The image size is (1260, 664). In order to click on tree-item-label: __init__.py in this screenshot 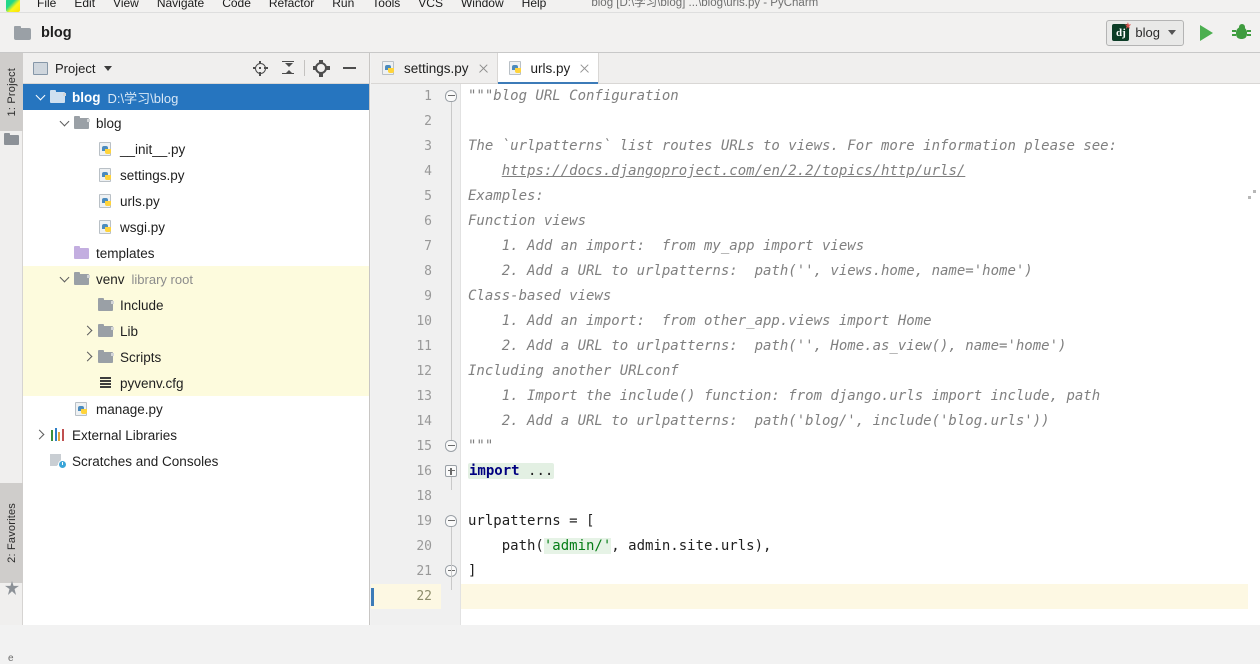, I will do `click(153, 149)`.